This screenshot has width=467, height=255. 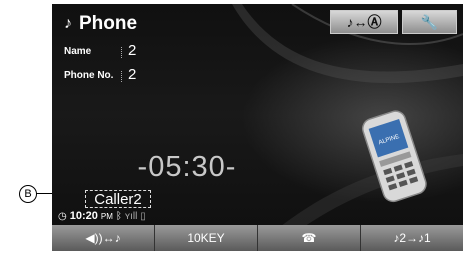 What do you see at coordinates (28, 194) in the screenshot?
I see `callout-marker: B` at bounding box center [28, 194].